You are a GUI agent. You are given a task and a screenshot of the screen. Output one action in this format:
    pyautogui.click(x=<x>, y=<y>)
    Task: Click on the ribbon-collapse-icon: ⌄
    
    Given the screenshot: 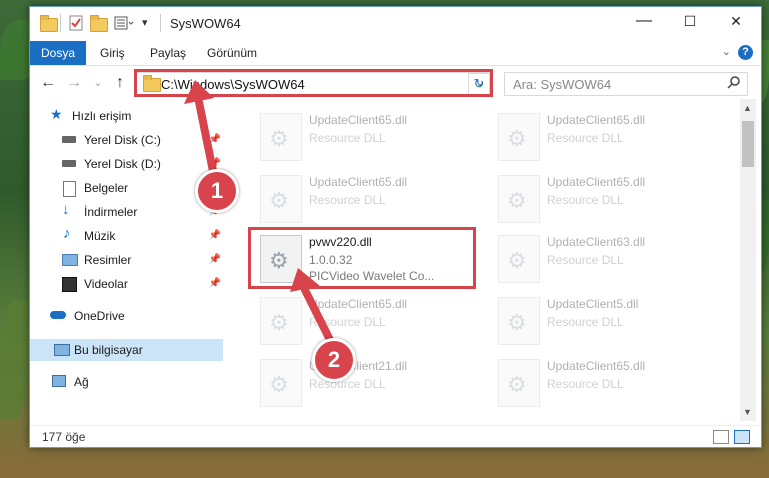 What is the action you would take?
    pyautogui.click(x=726, y=51)
    